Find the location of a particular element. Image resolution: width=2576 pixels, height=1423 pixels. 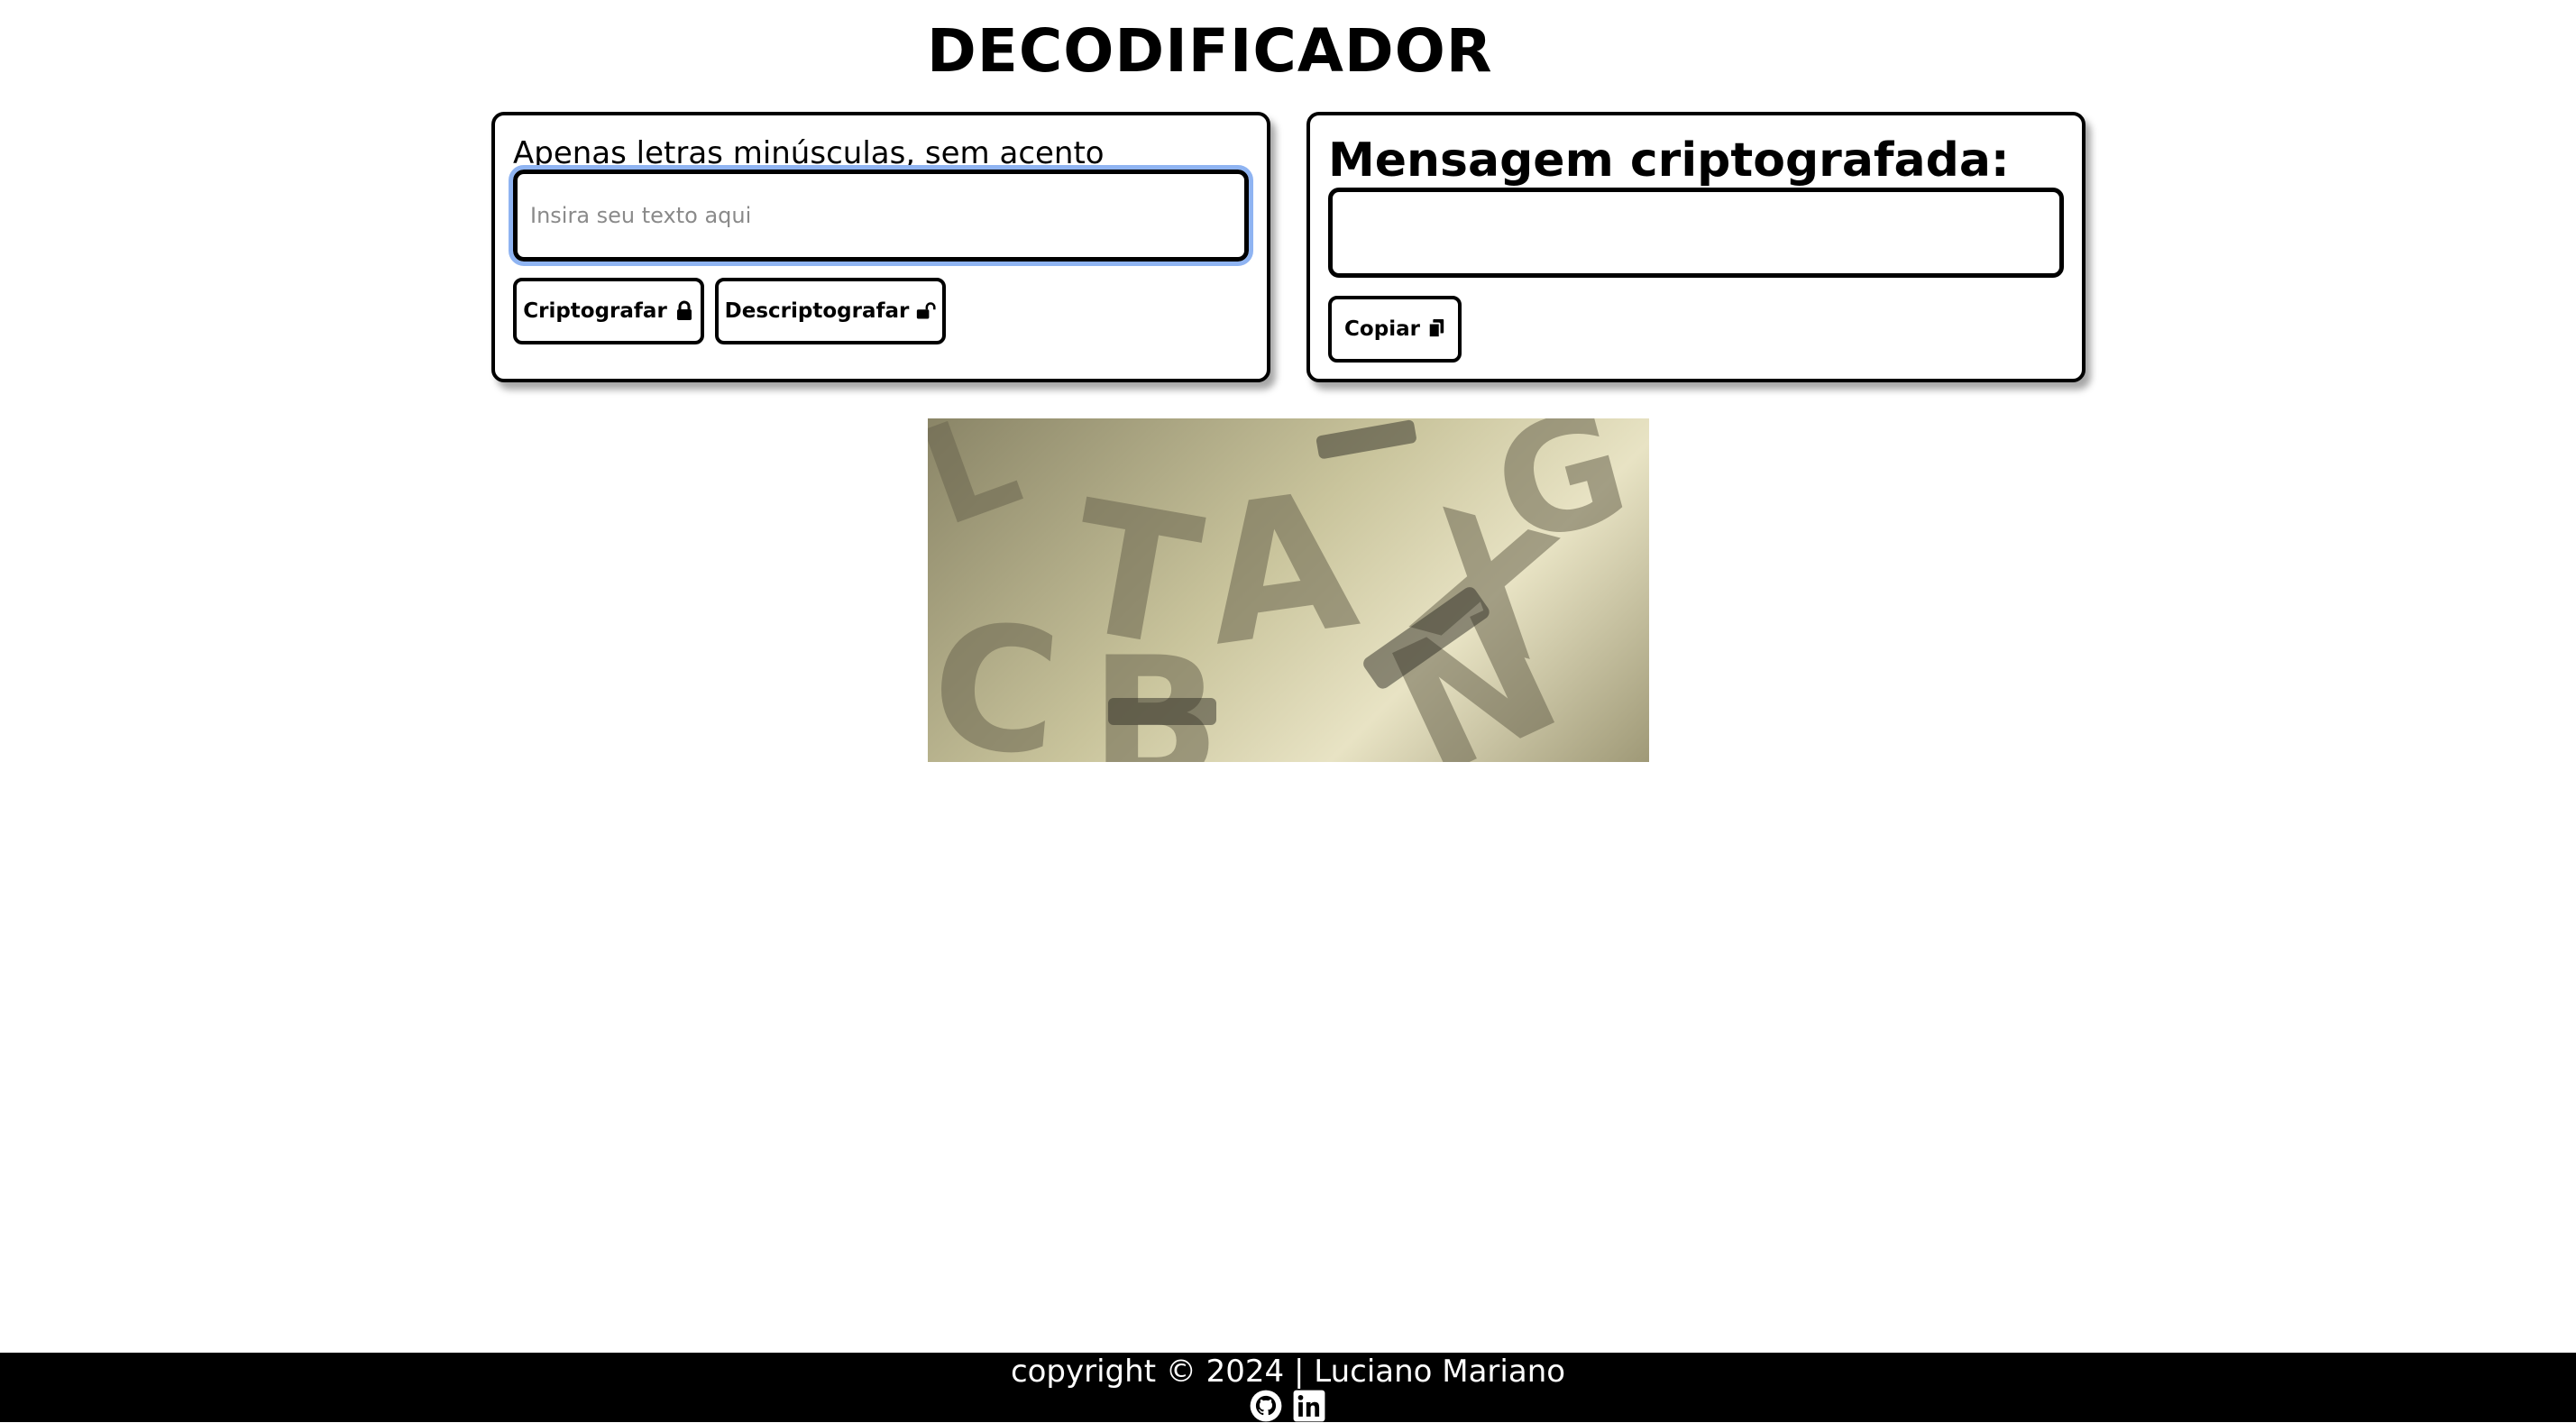

encrypt-button: Criptografar is located at coordinates (608, 311).